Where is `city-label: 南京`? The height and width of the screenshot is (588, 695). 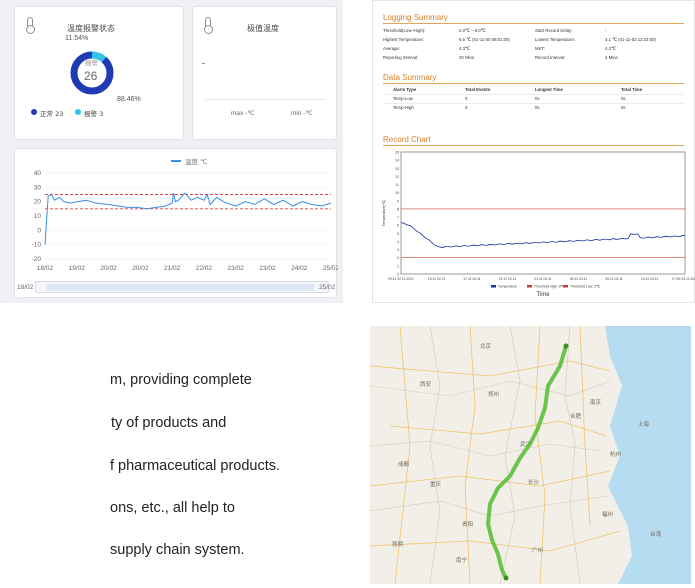
city-label: 南京 is located at coordinates (596, 402).